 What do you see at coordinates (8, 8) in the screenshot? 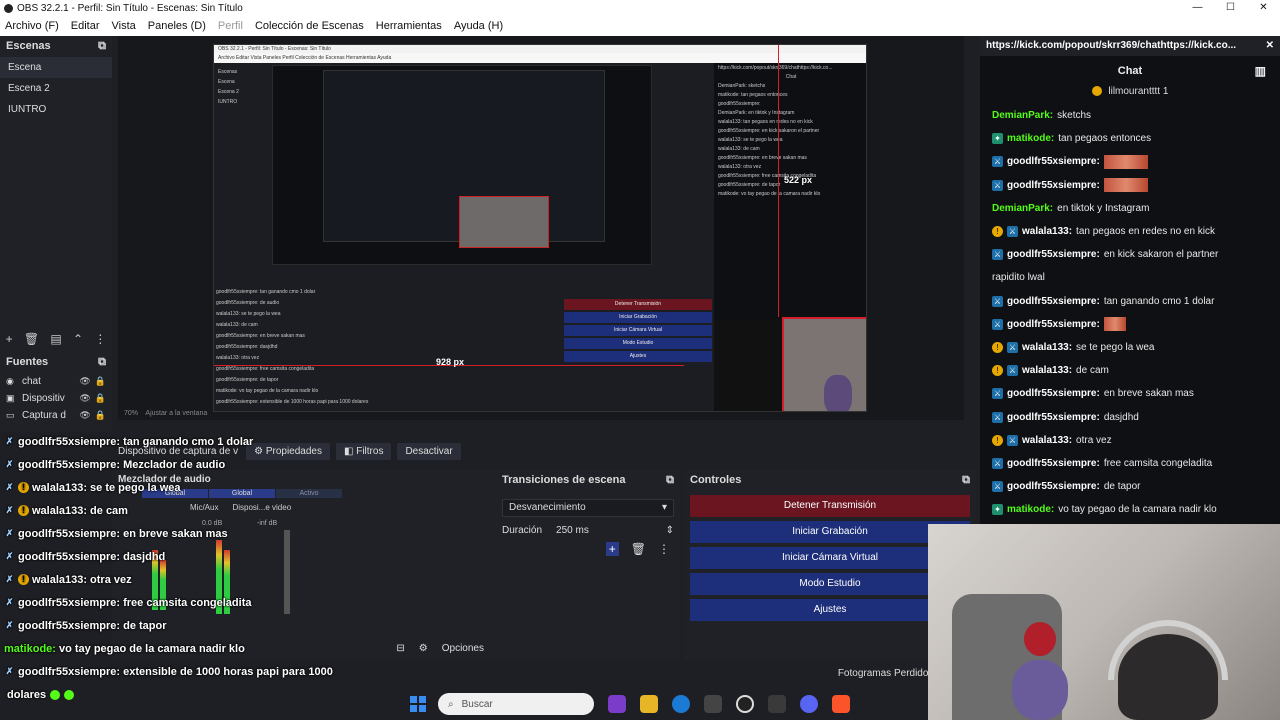
I see `obs-logo-icon` at bounding box center [8, 8].